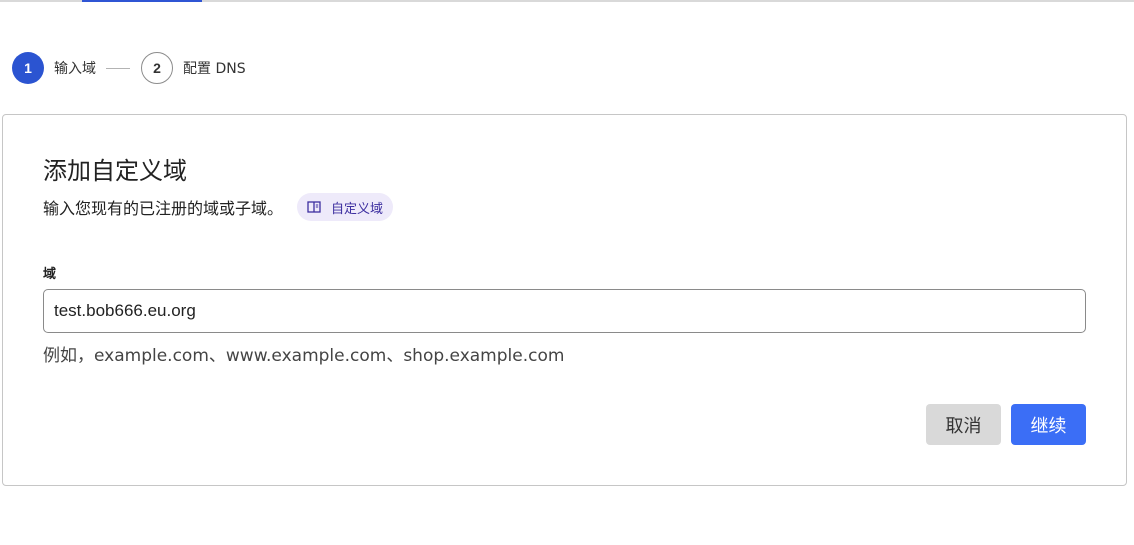  What do you see at coordinates (142, 1) in the screenshot?
I see `active-tab-indicator` at bounding box center [142, 1].